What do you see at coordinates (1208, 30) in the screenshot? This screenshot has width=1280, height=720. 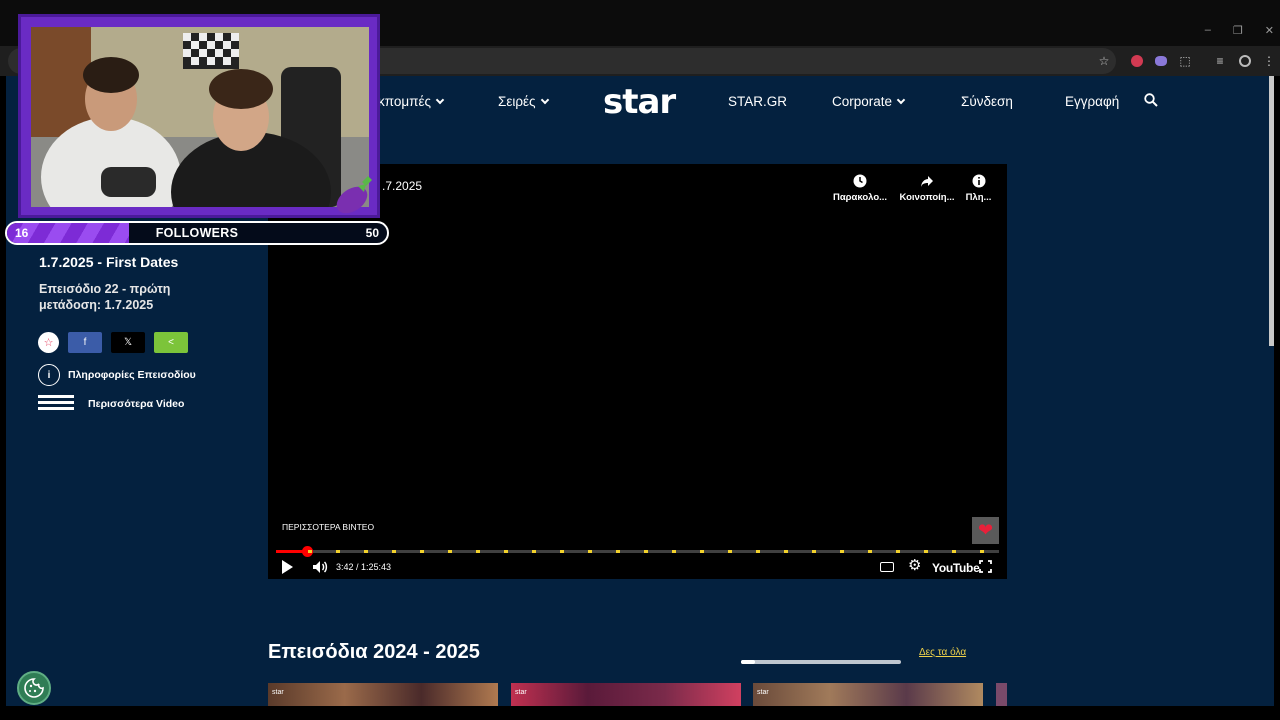 I see `minimize-button: –` at bounding box center [1208, 30].